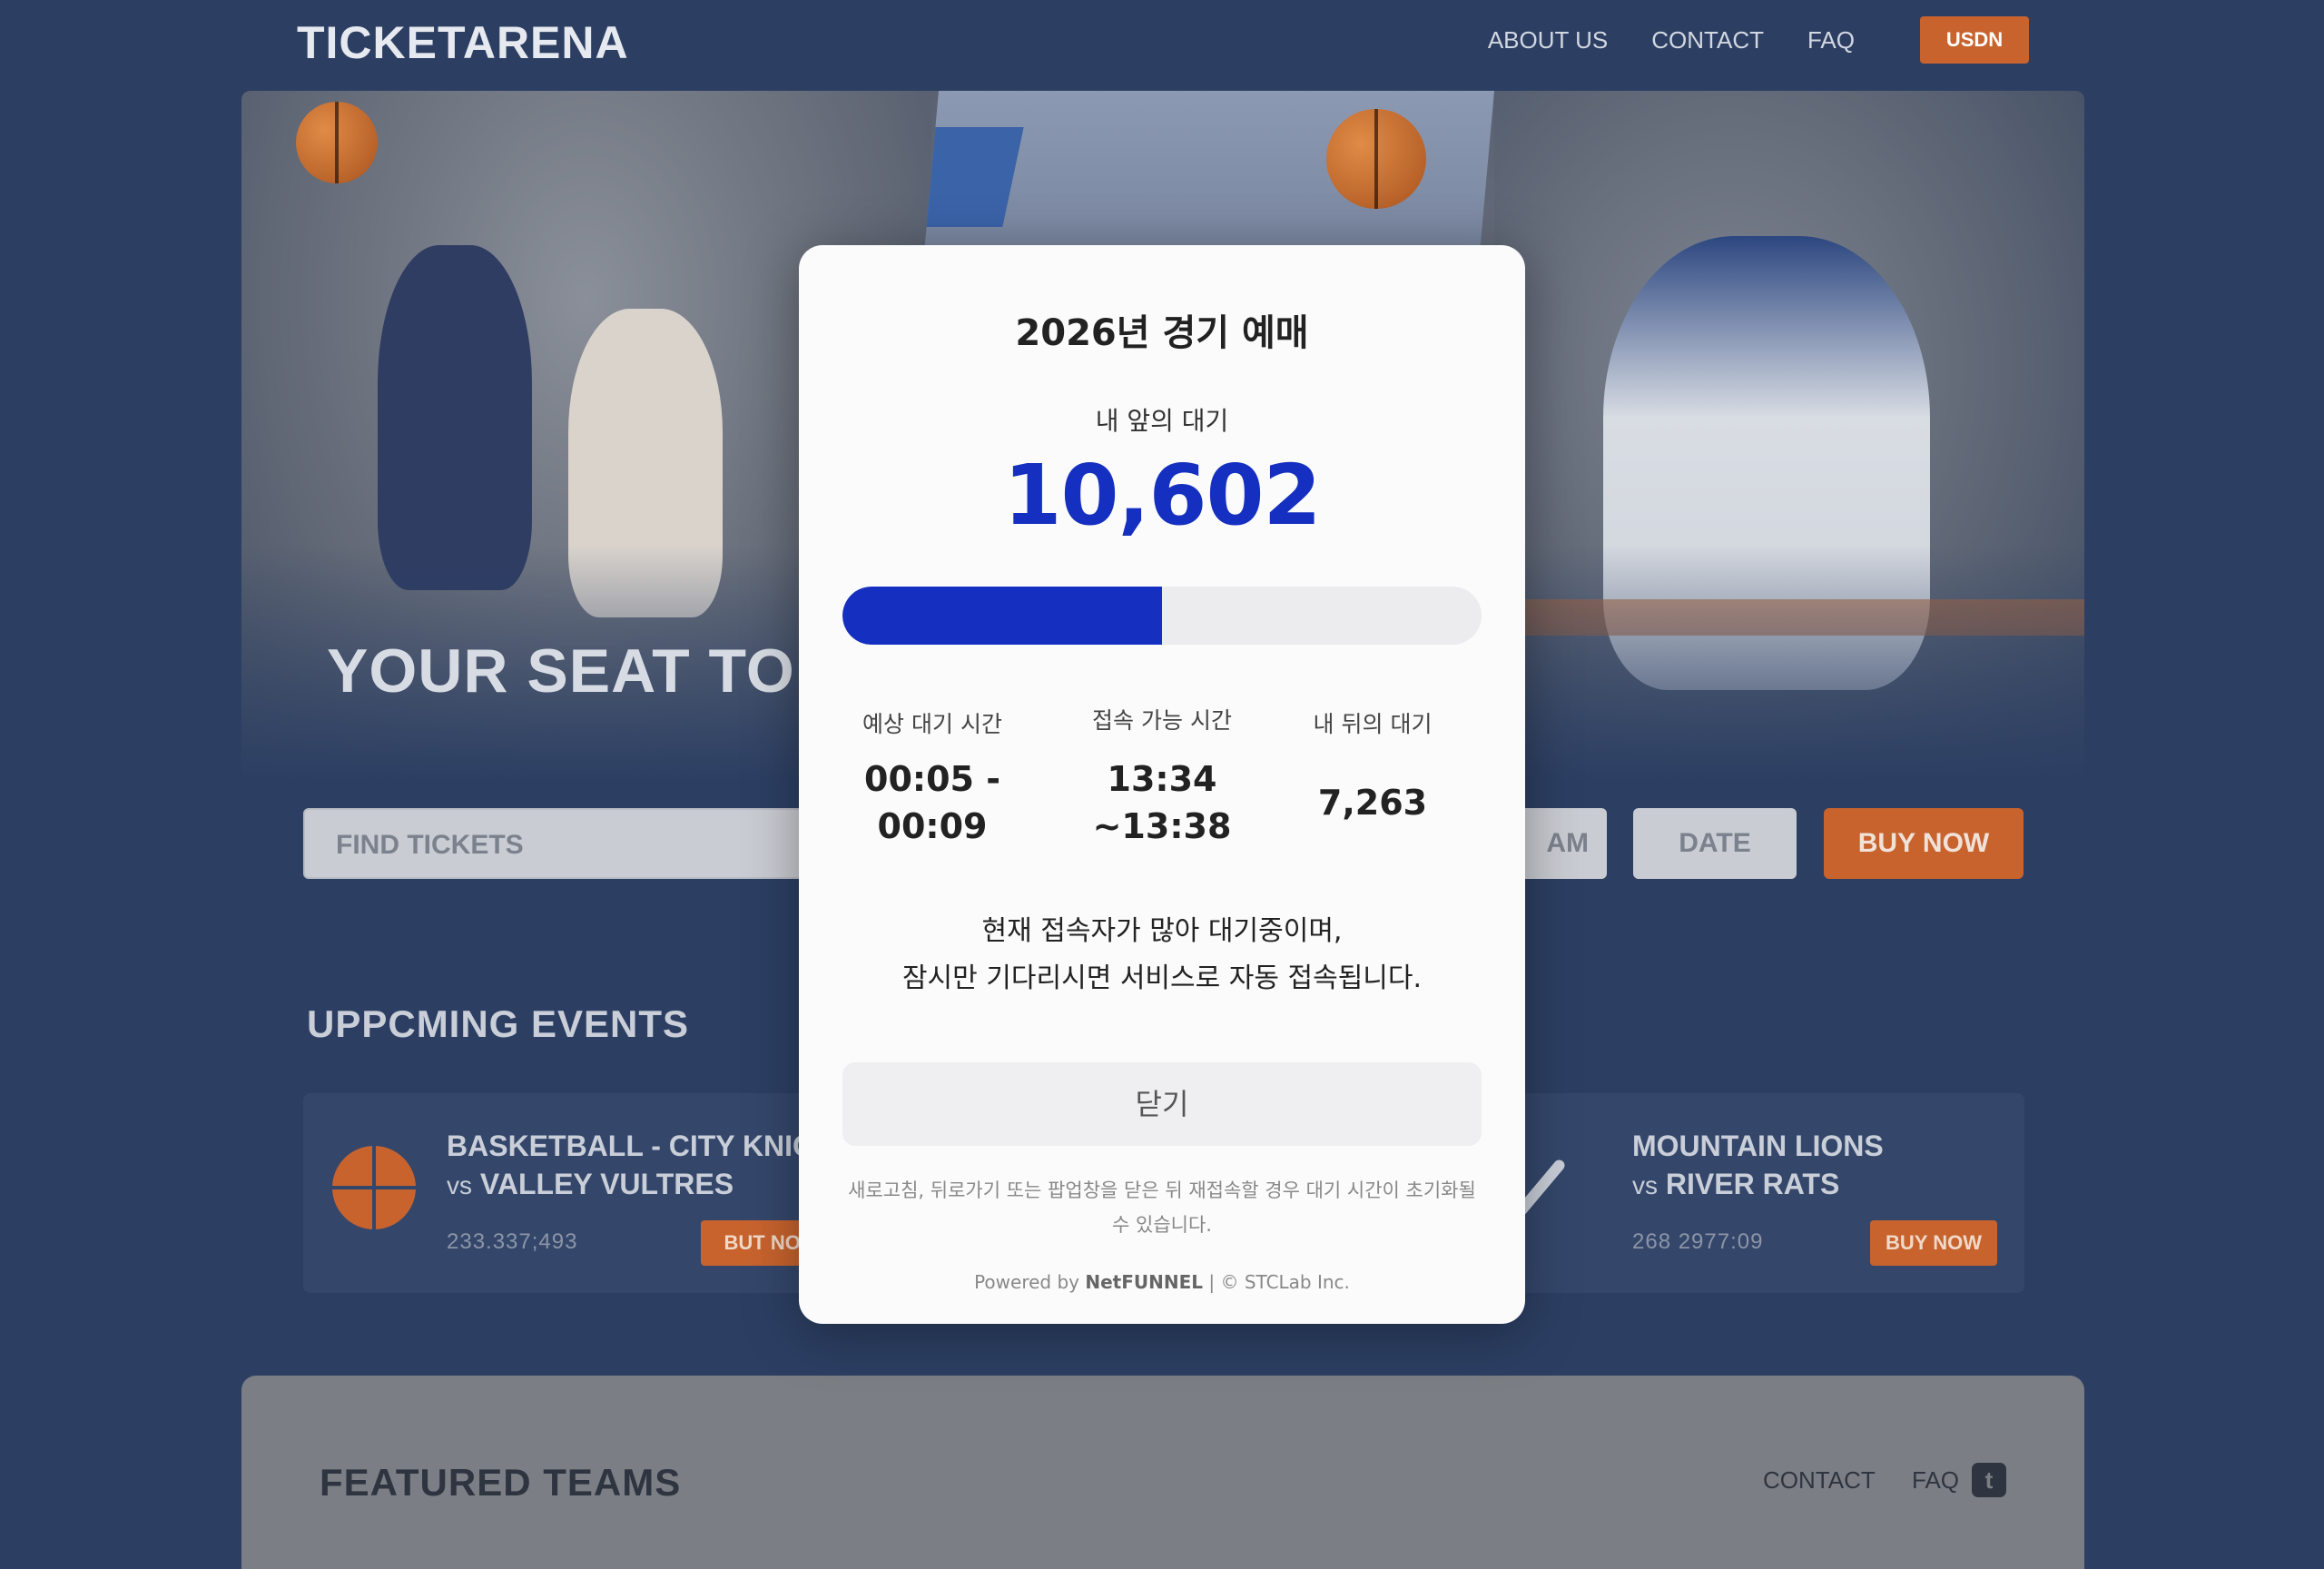 The height and width of the screenshot is (1569, 2324). I want to click on queue-message-line1: 현재 접속자가 많아 대기중이며,, so click(1162, 931).